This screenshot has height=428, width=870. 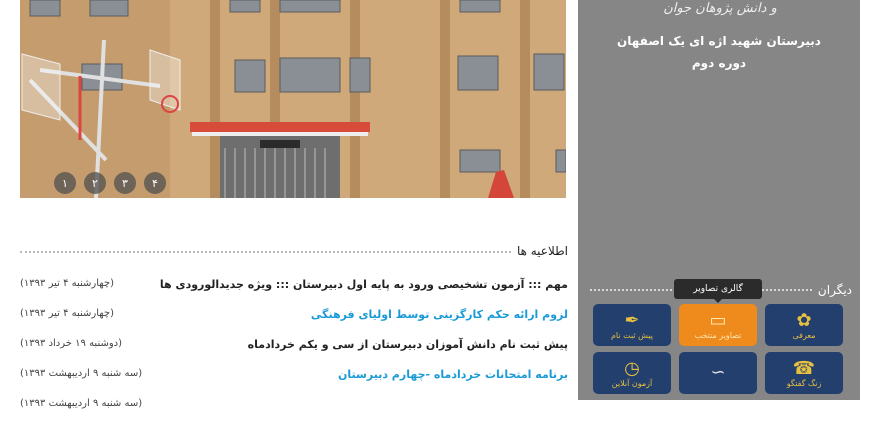 I want to click on announcement-date: (سه شنبه ۹ اردیبهشت ۱۳۹۳), so click(x=81, y=373).